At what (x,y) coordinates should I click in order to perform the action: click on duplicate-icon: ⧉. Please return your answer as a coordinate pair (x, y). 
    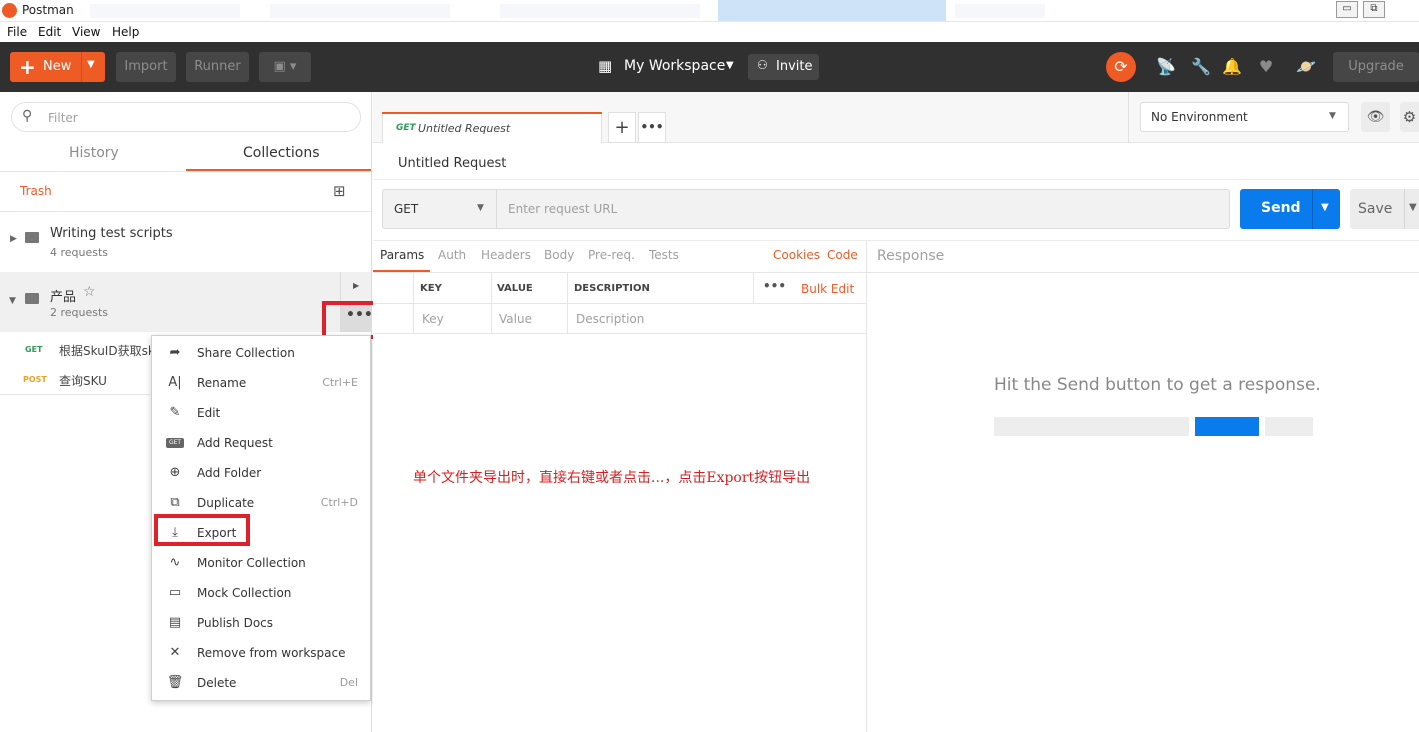
    Looking at the image, I should click on (175, 502).